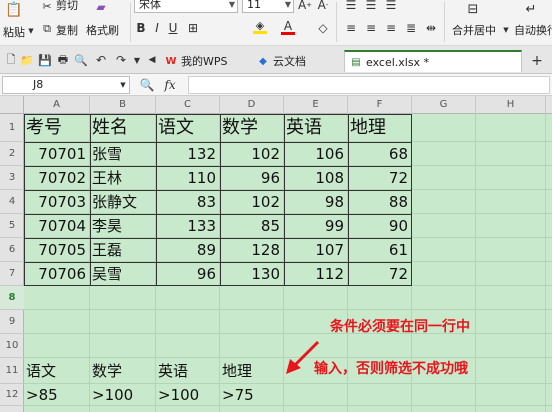  Describe the element at coordinates (57, 105) in the screenshot. I see `column-header: A` at that location.